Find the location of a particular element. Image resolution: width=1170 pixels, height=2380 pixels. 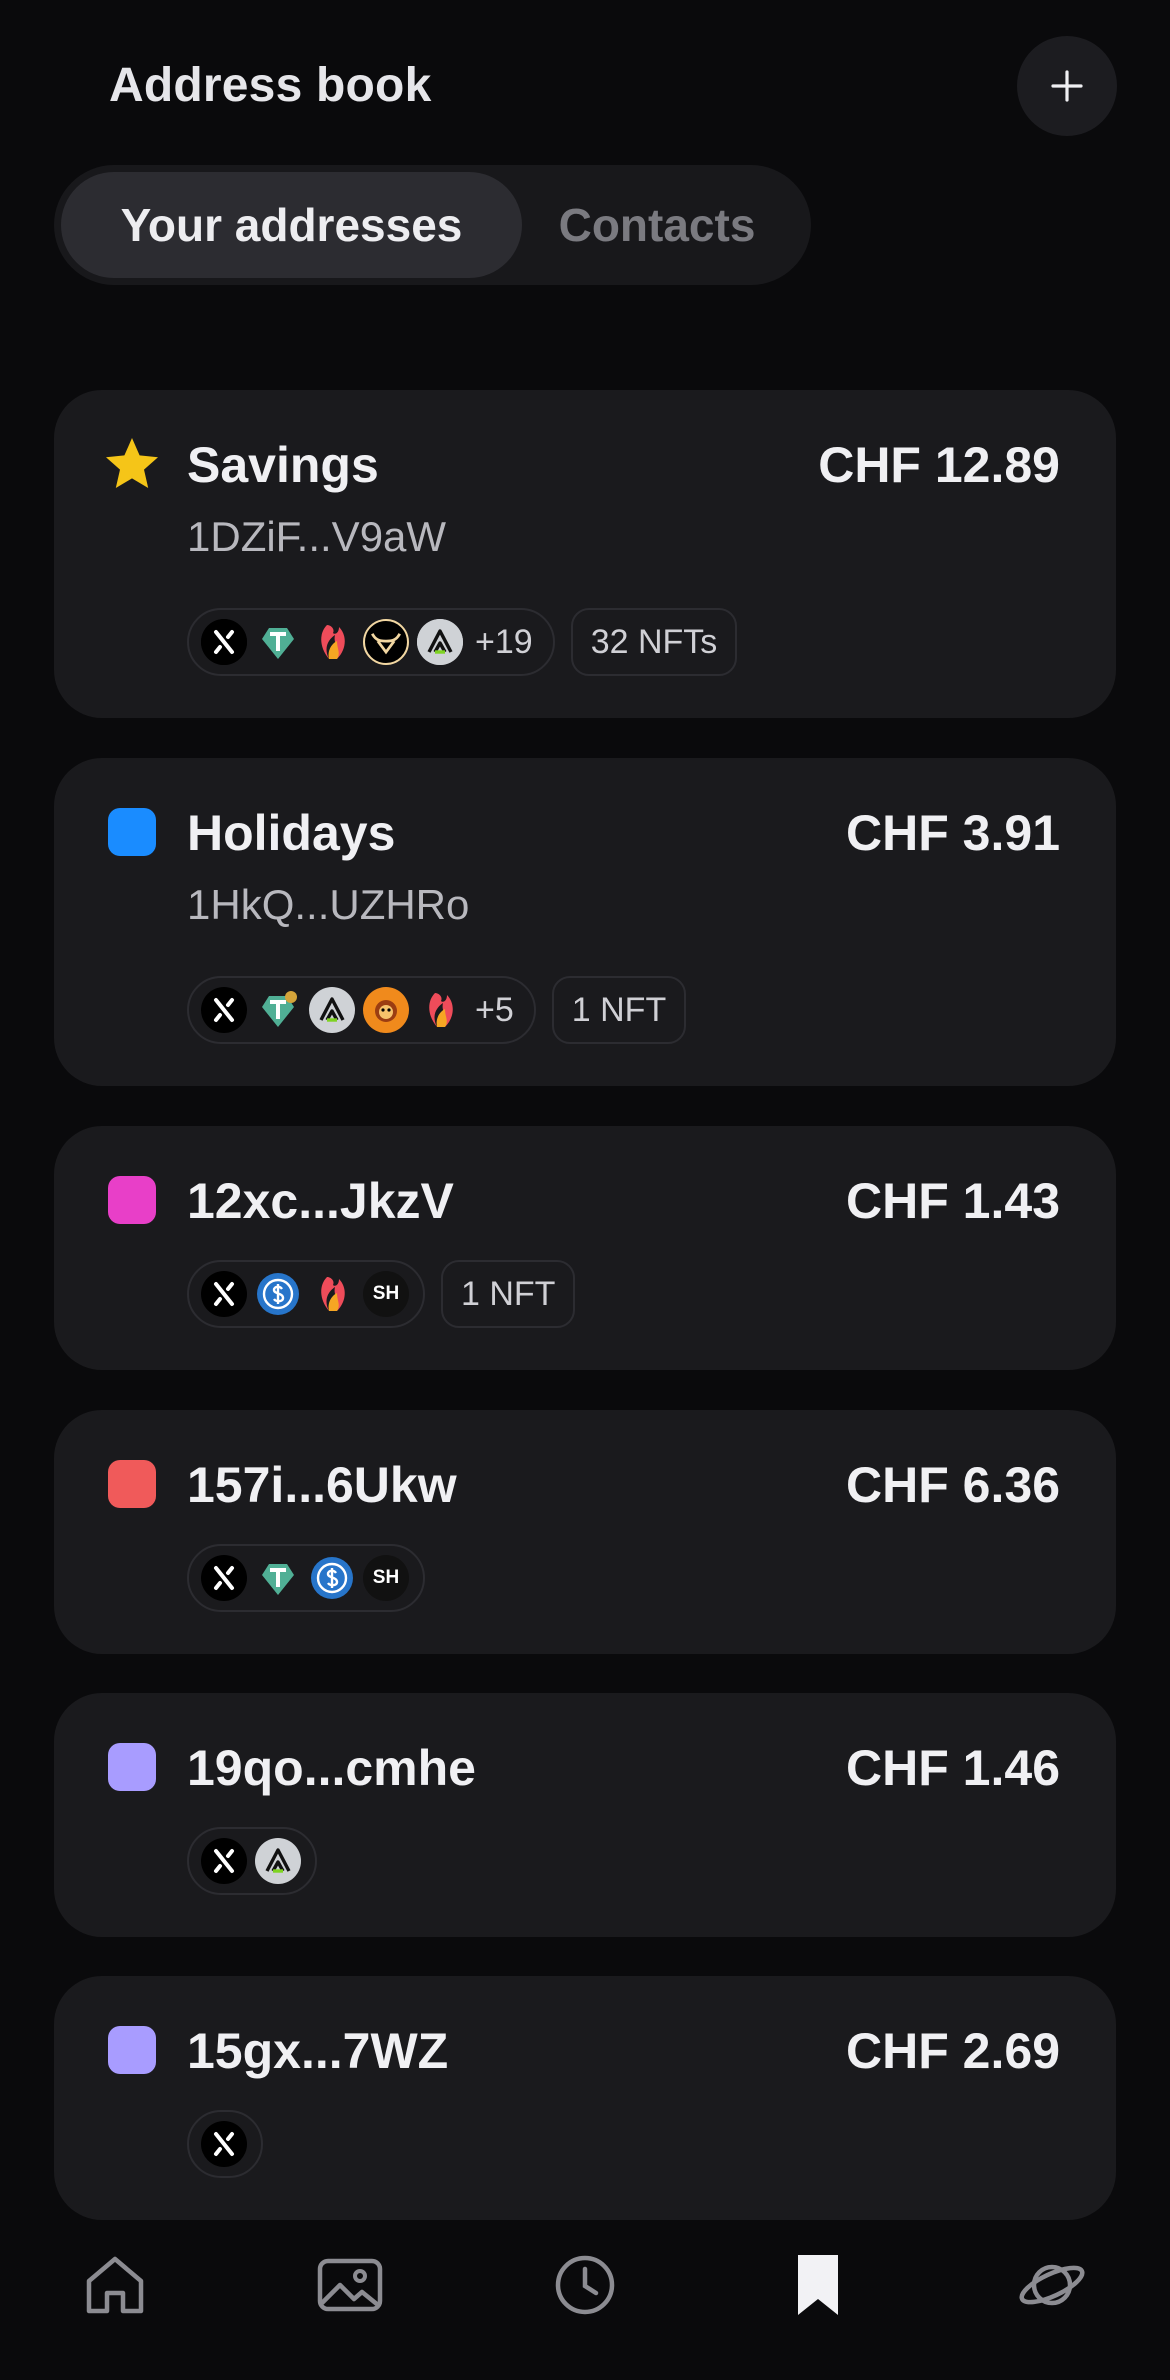

address-name: 15gx...7WZ is located at coordinates (318, 2051).